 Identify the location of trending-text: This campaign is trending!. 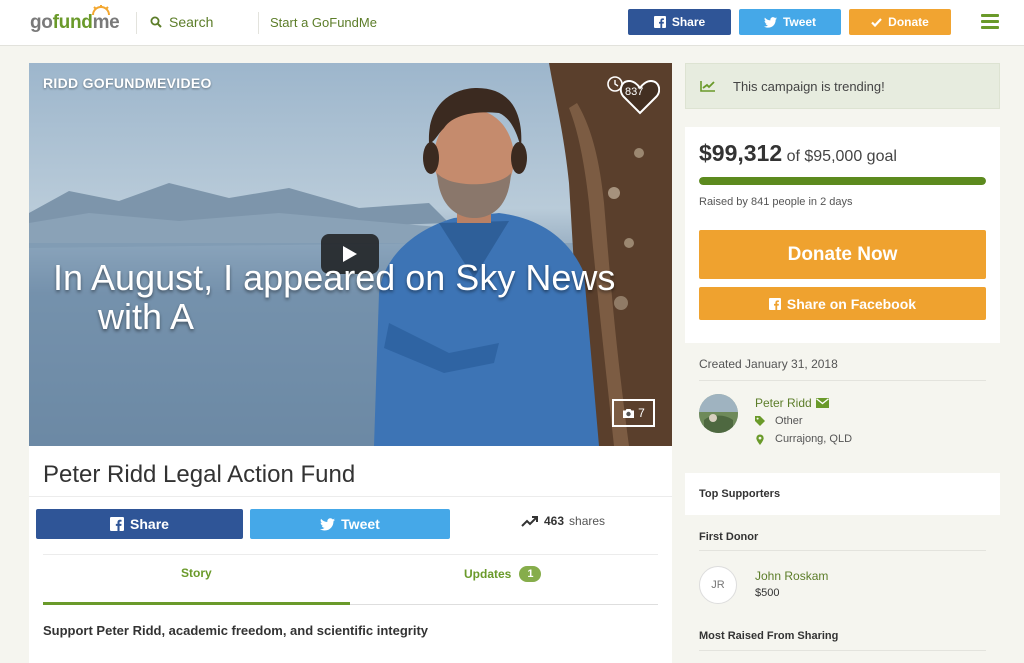
(809, 86).